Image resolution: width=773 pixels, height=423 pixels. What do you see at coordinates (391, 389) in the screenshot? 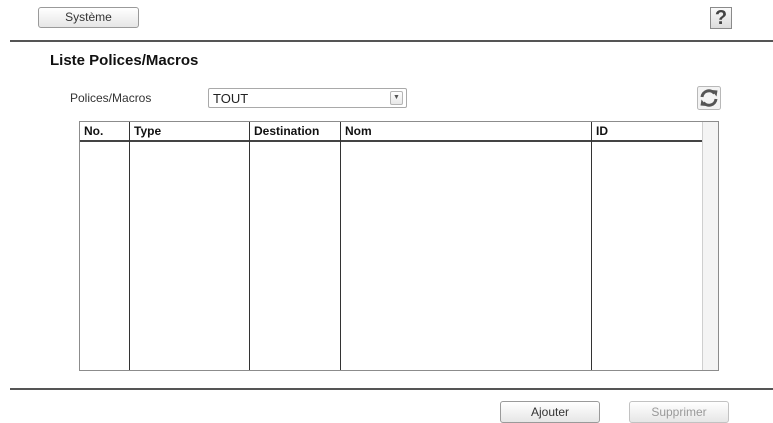
I see `bottom-divider` at bounding box center [391, 389].